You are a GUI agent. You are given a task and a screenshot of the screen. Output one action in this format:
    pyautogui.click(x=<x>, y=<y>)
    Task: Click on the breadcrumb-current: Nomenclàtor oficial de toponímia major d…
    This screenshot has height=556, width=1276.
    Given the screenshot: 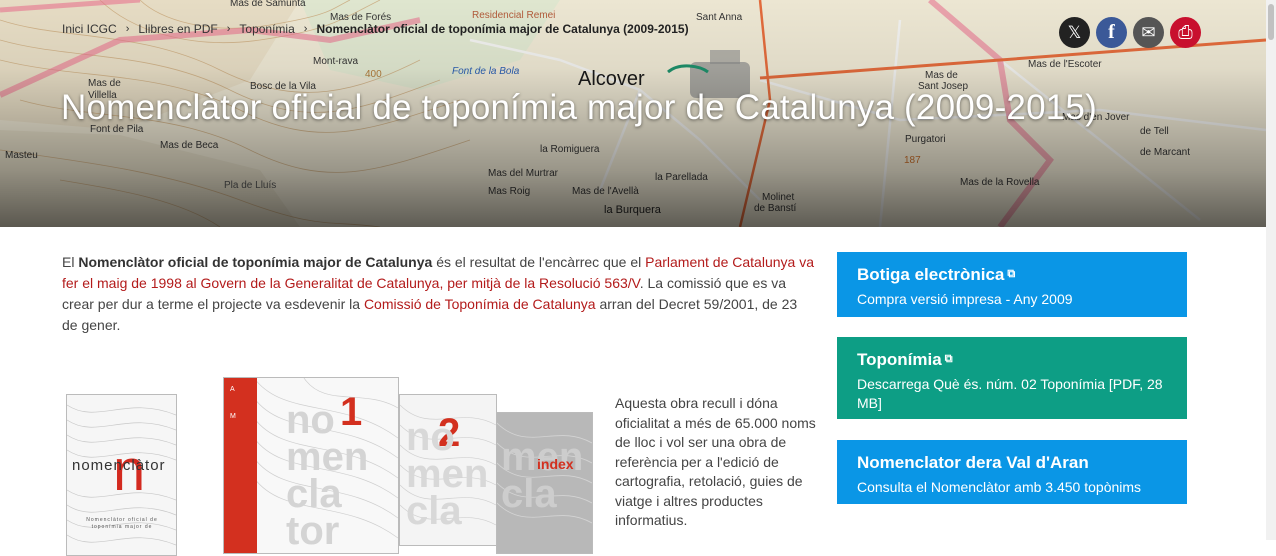 What is the action you would take?
    pyautogui.click(x=502, y=29)
    